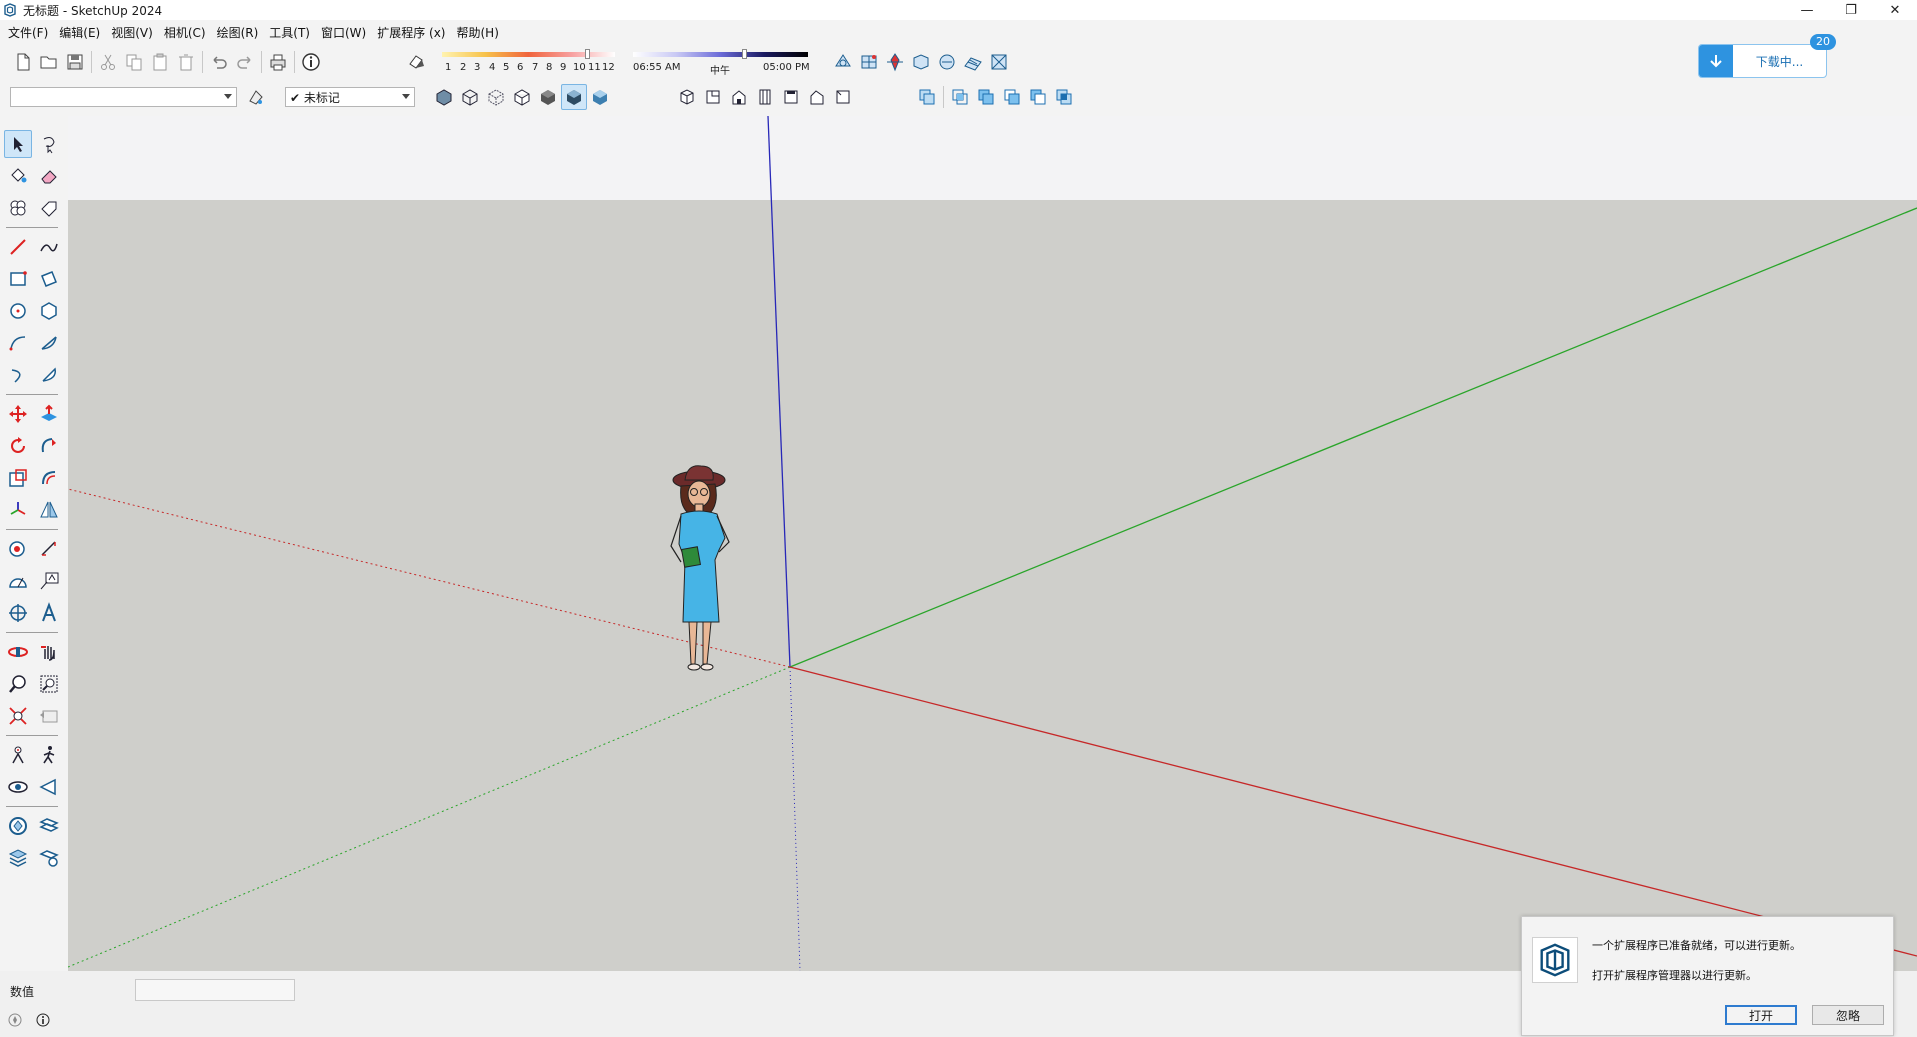  What do you see at coordinates (134, 62) in the screenshot?
I see `copy-icon` at bounding box center [134, 62].